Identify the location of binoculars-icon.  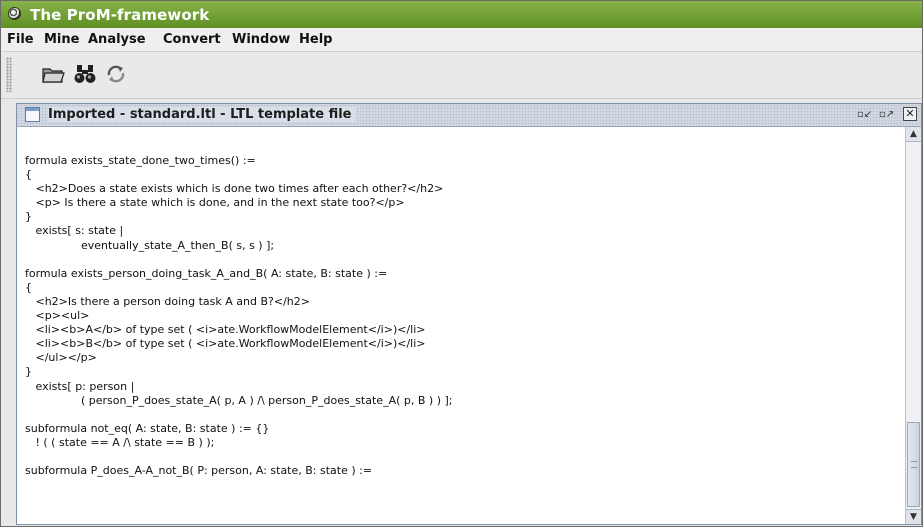
(85, 74).